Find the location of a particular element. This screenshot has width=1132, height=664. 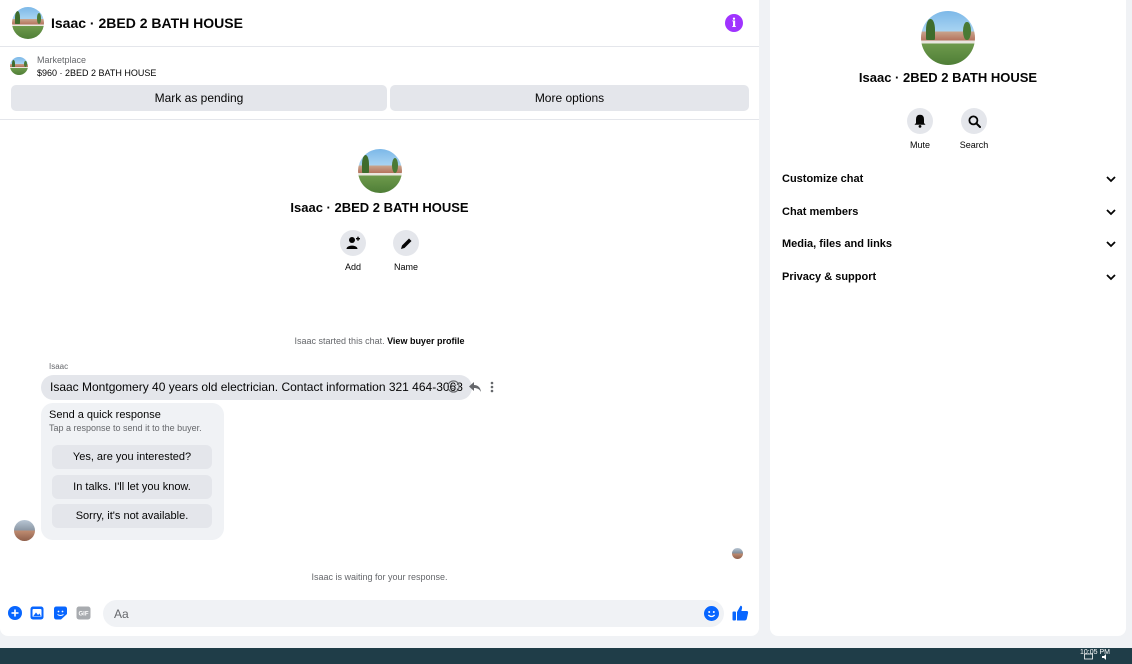

section-label: Chat members is located at coordinates (820, 212).